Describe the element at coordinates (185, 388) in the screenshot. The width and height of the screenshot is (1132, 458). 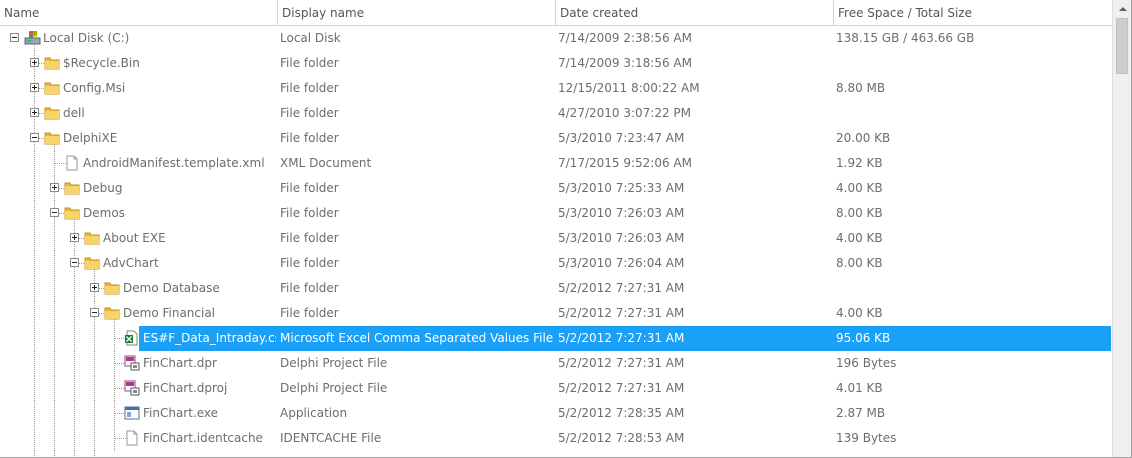
I see `row-name: FinChart.dproj` at that location.